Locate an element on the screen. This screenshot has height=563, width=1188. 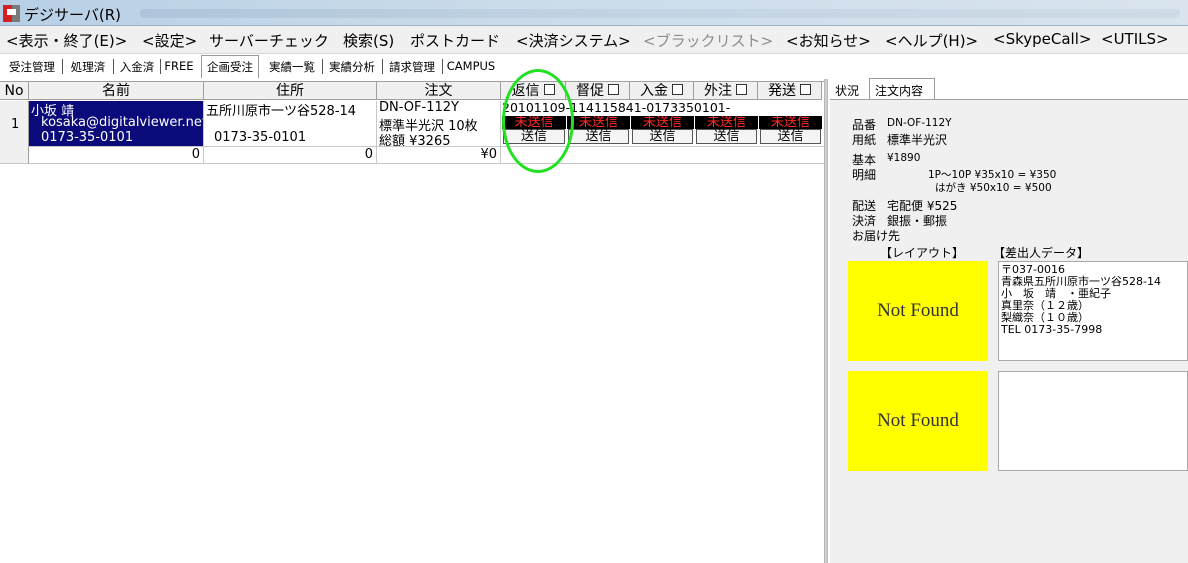
remind-checkbox is located at coordinates (613, 89).